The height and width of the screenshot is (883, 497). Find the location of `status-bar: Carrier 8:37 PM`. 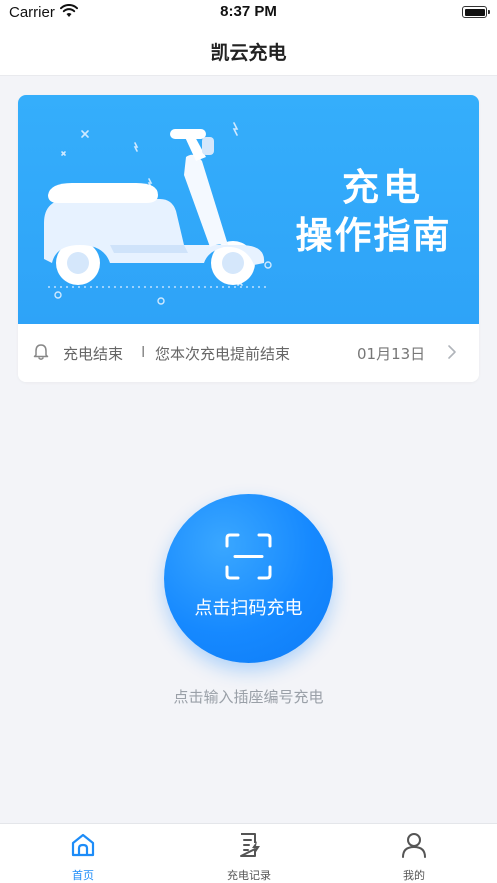

status-bar: Carrier 8:37 PM is located at coordinates (248, 14).